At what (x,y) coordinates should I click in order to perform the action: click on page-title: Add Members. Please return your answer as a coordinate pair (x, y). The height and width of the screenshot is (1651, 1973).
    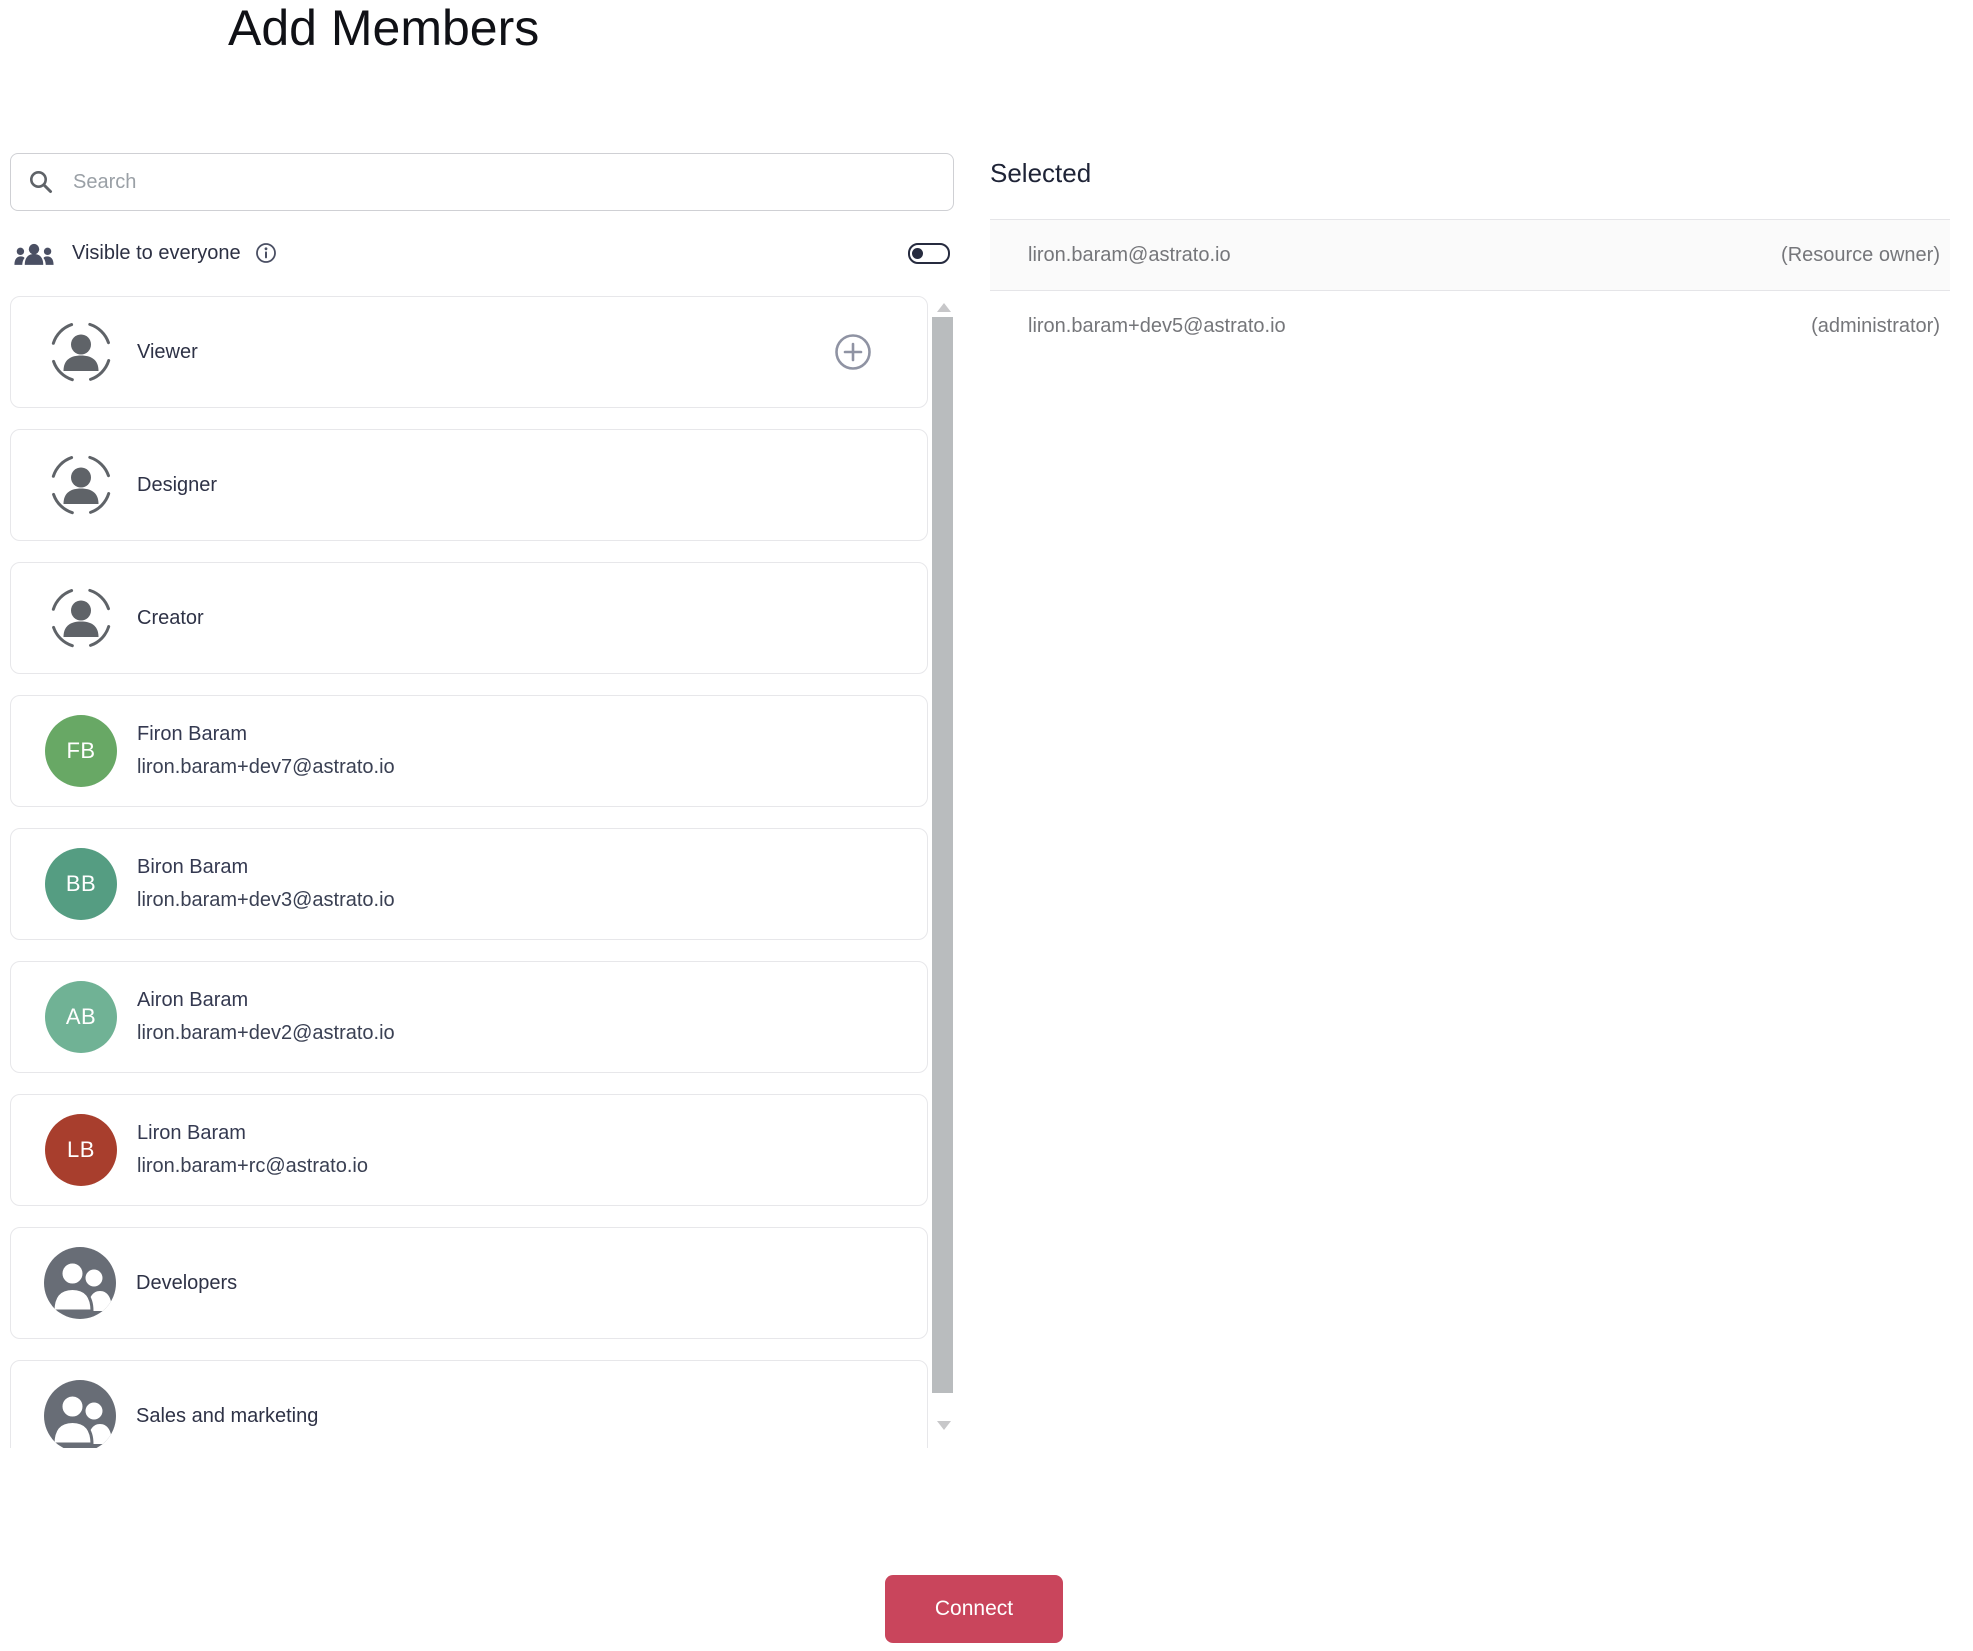
    Looking at the image, I should click on (384, 28).